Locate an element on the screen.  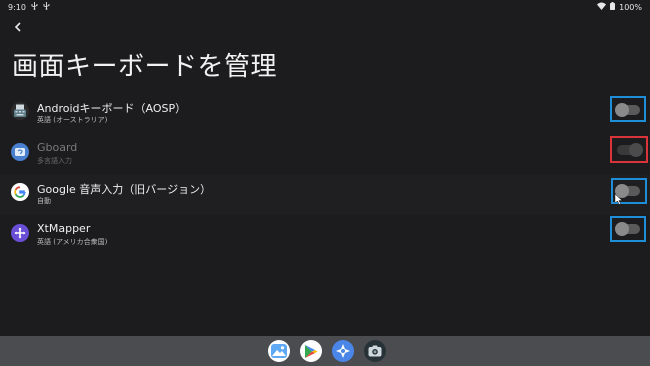
keyboard-label: XtMapper is located at coordinates (64, 228).